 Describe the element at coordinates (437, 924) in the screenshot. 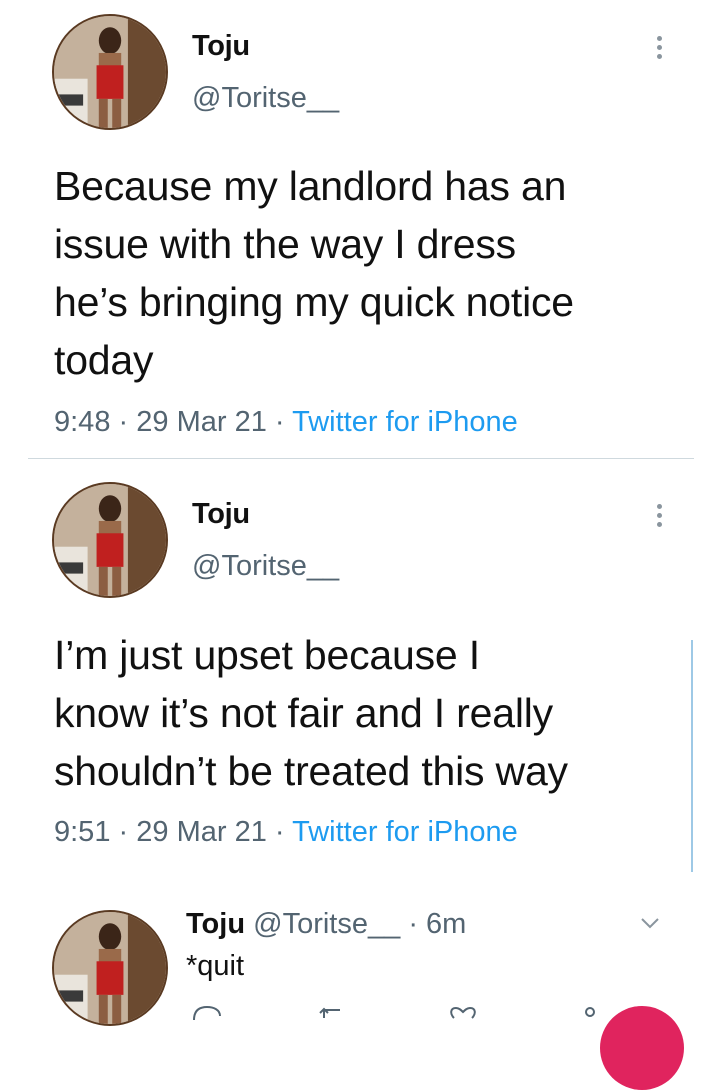

I see `tweet-age: · 6m` at that location.